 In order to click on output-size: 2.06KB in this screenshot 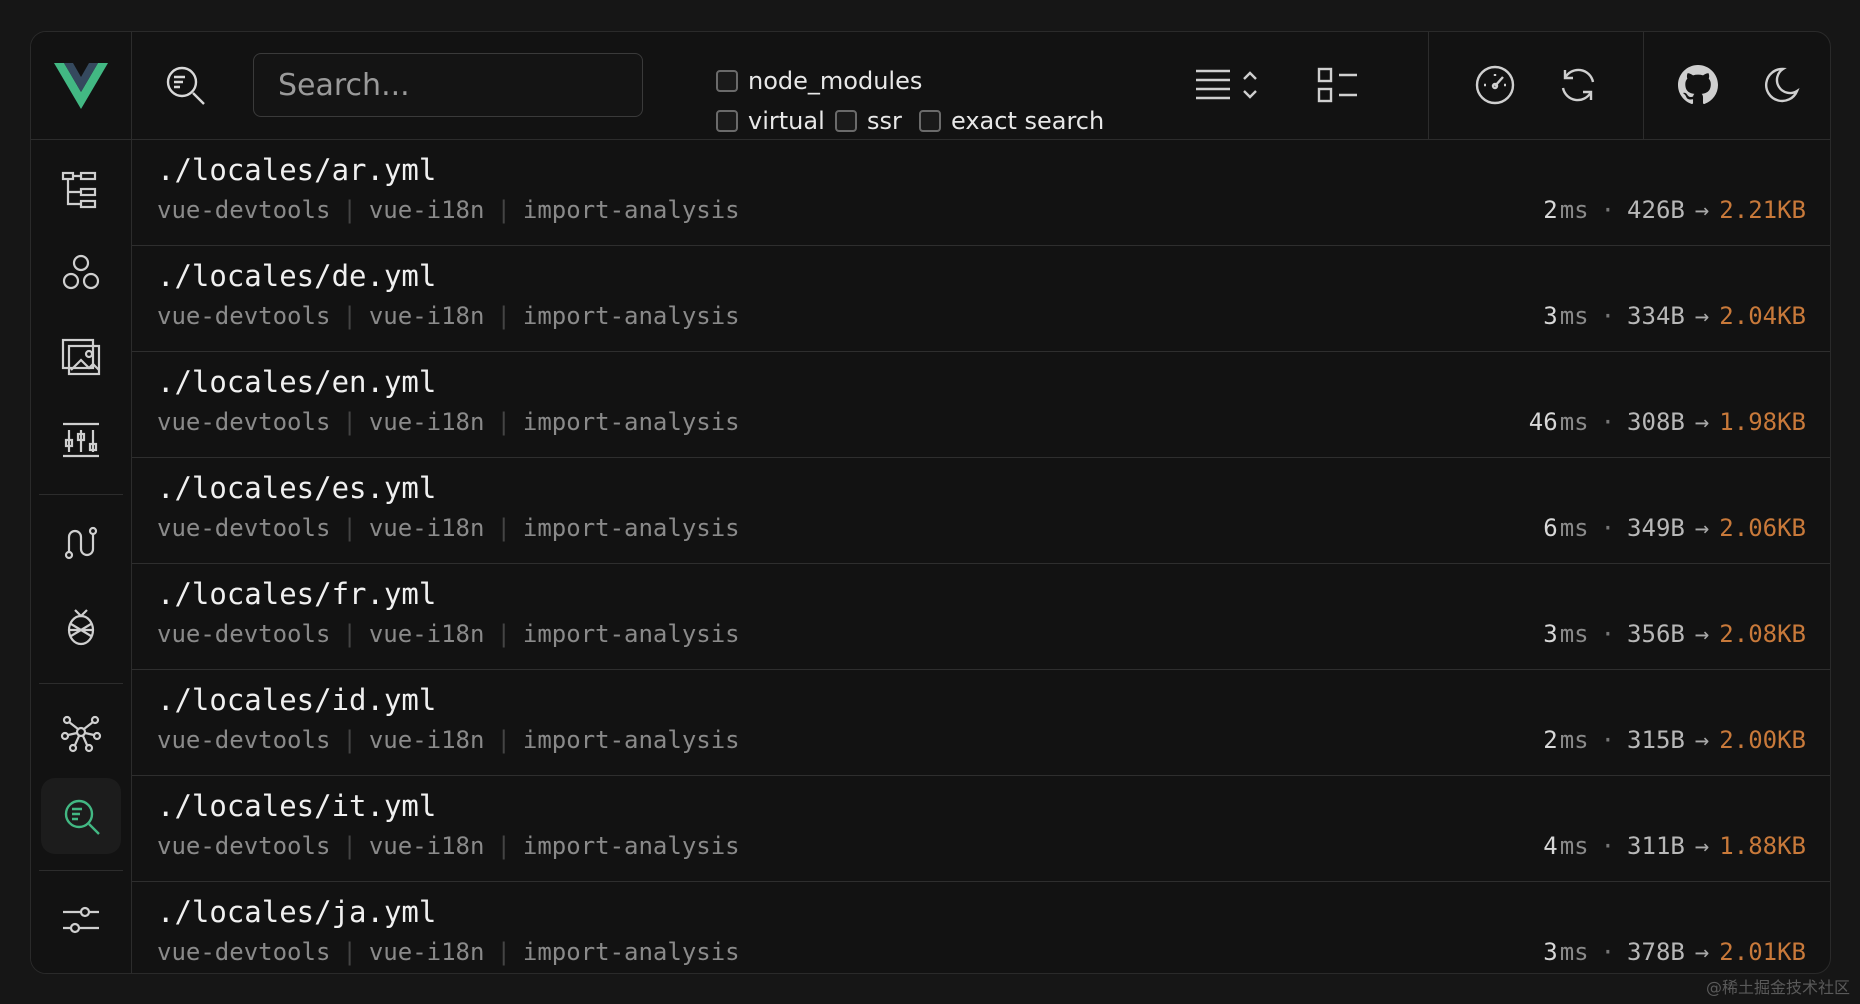, I will do `click(1762, 528)`.